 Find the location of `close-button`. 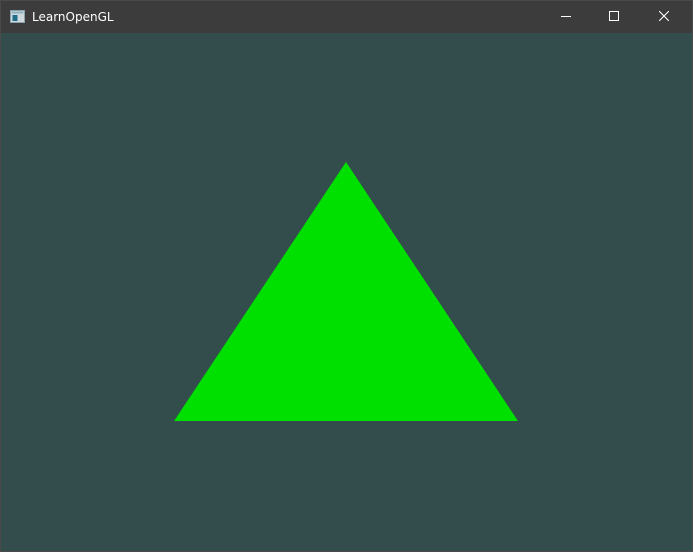

close-button is located at coordinates (664, 17).